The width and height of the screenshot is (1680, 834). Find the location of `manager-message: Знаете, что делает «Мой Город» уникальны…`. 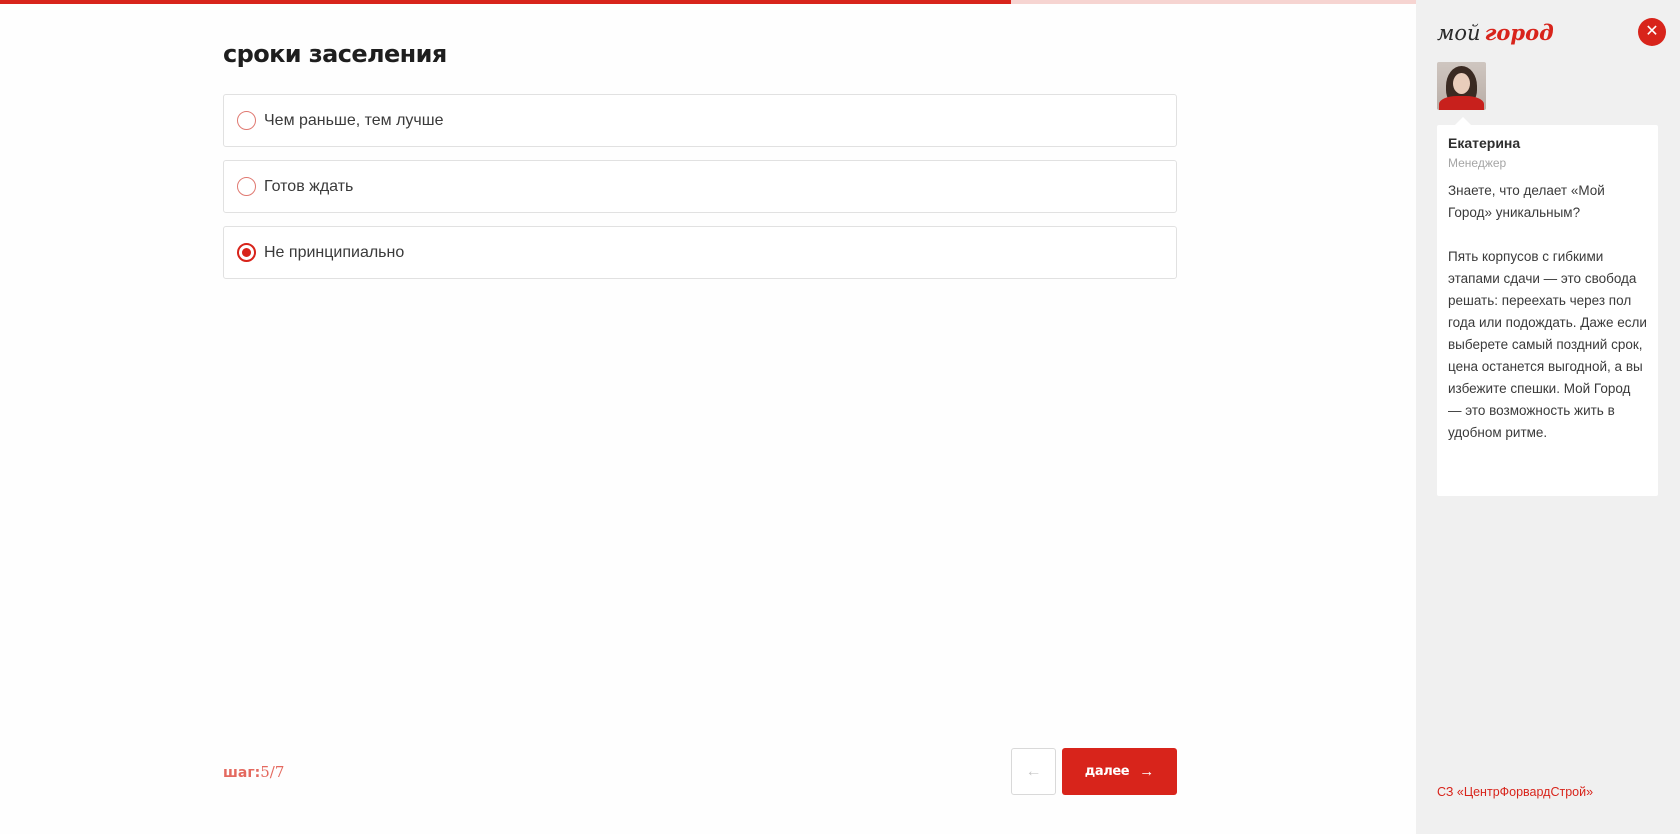

manager-message: Знаете, что делает «Мой Город» уникальны… is located at coordinates (1547, 311).